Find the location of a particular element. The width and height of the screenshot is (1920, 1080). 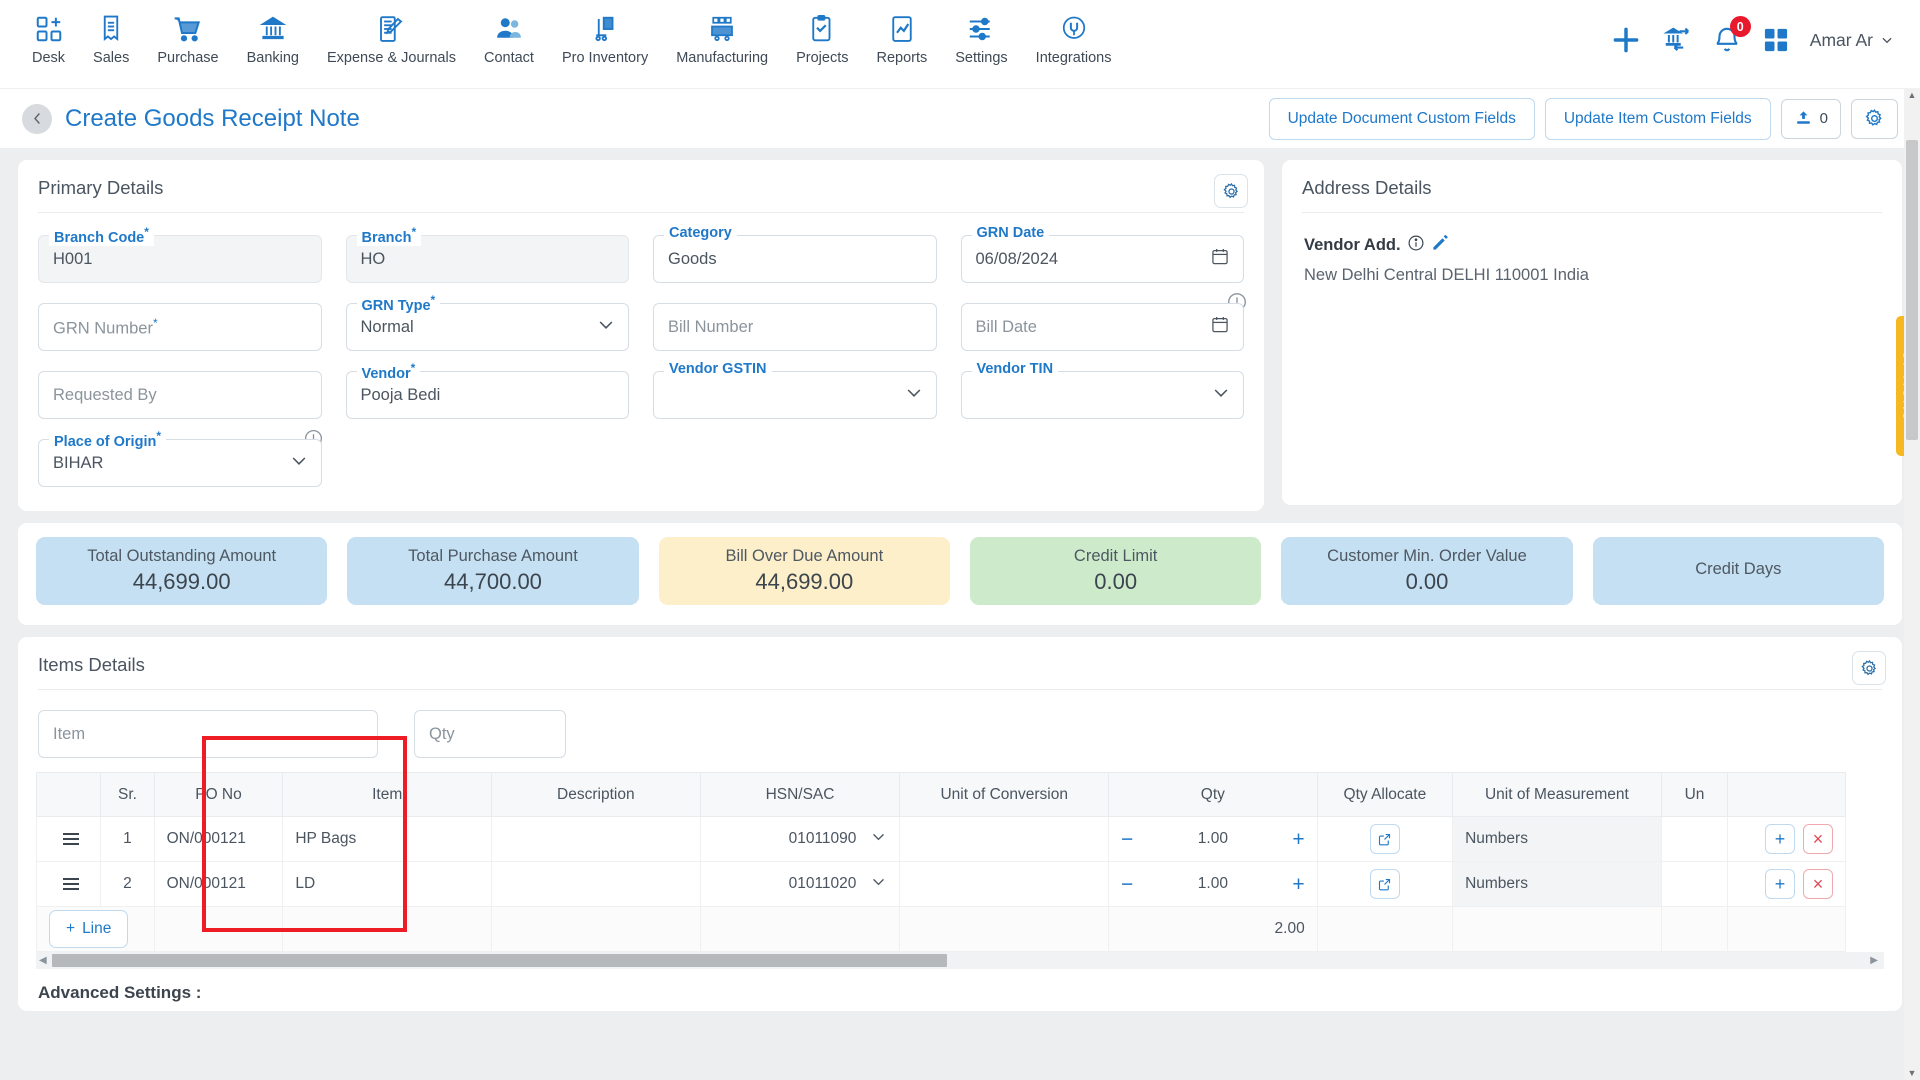

field-placeholder: Bill Date is located at coordinates (1006, 326).